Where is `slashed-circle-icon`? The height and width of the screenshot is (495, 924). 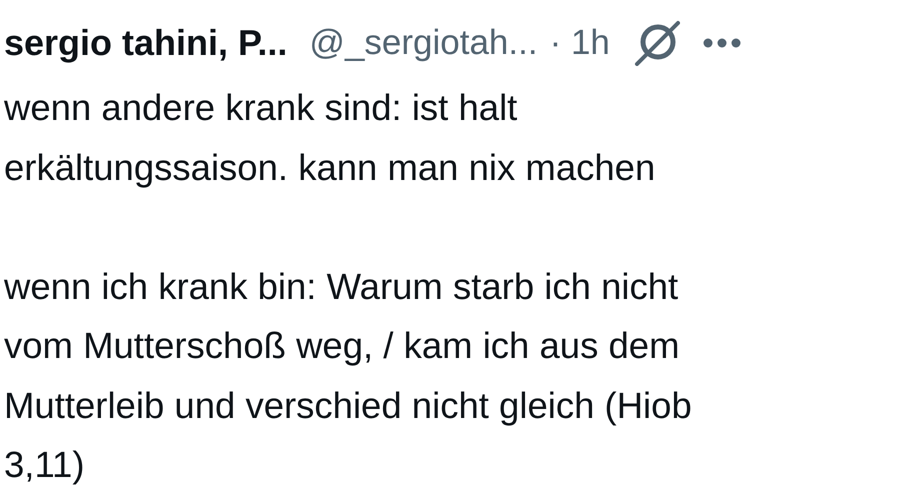 slashed-circle-icon is located at coordinates (657, 43).